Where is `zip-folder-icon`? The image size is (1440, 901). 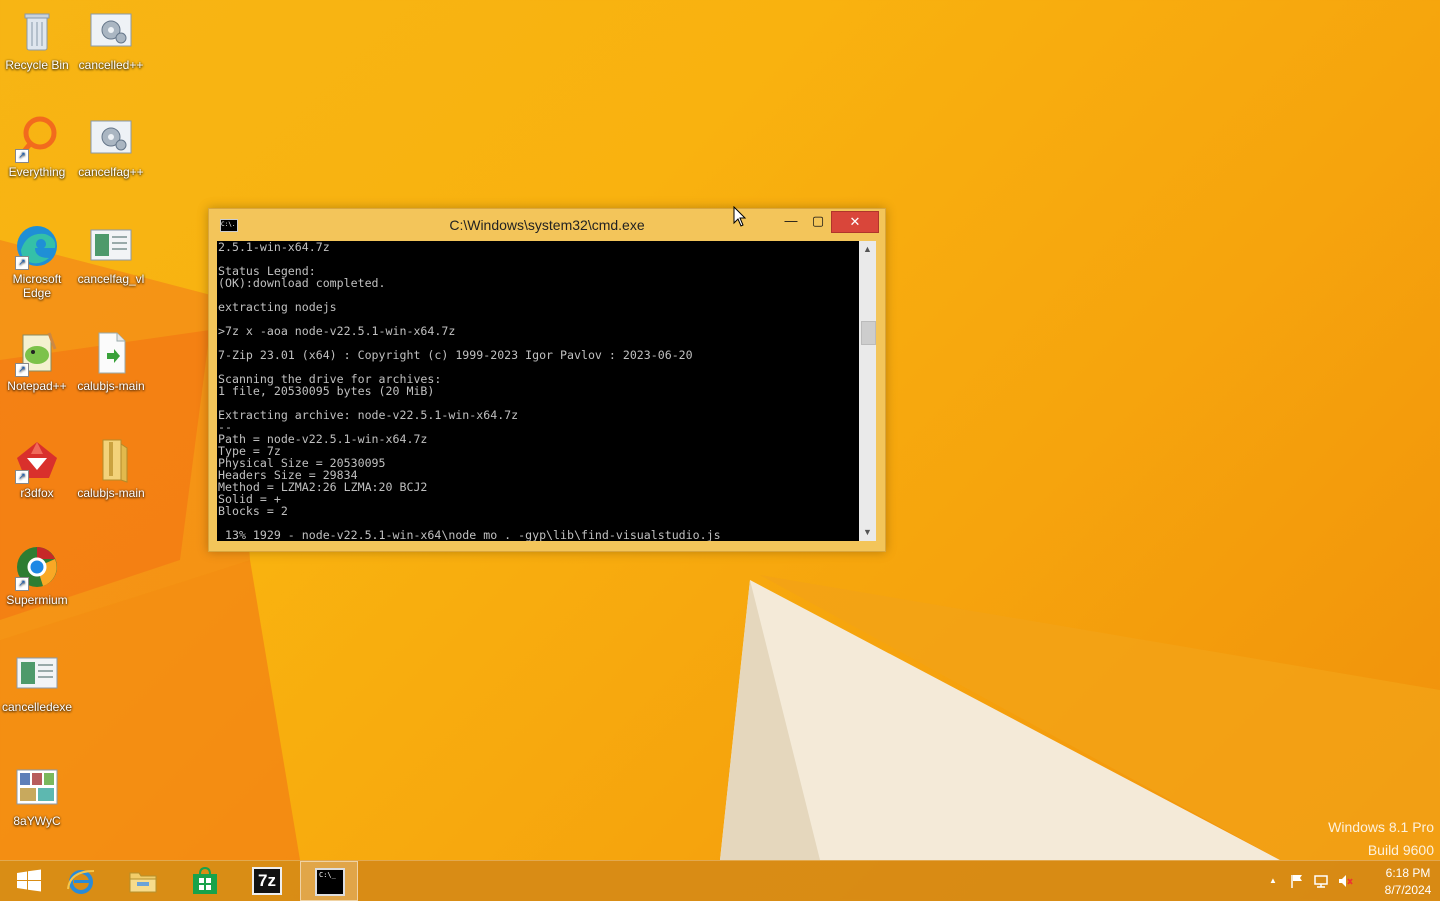 zip-folder-icon is located at coordinates (111, 460).